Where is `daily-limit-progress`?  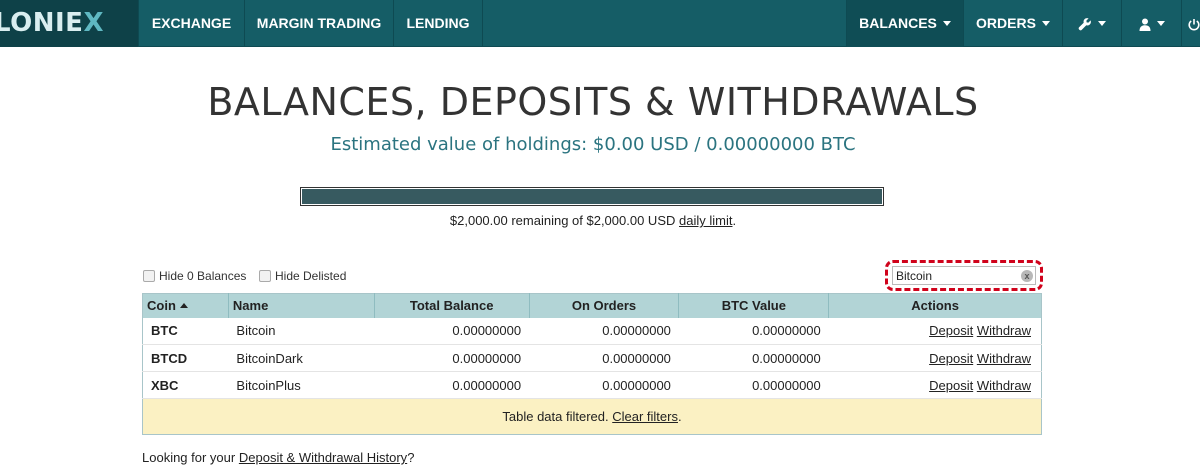 daily-limit-progress is located at coordinates (592, 196).